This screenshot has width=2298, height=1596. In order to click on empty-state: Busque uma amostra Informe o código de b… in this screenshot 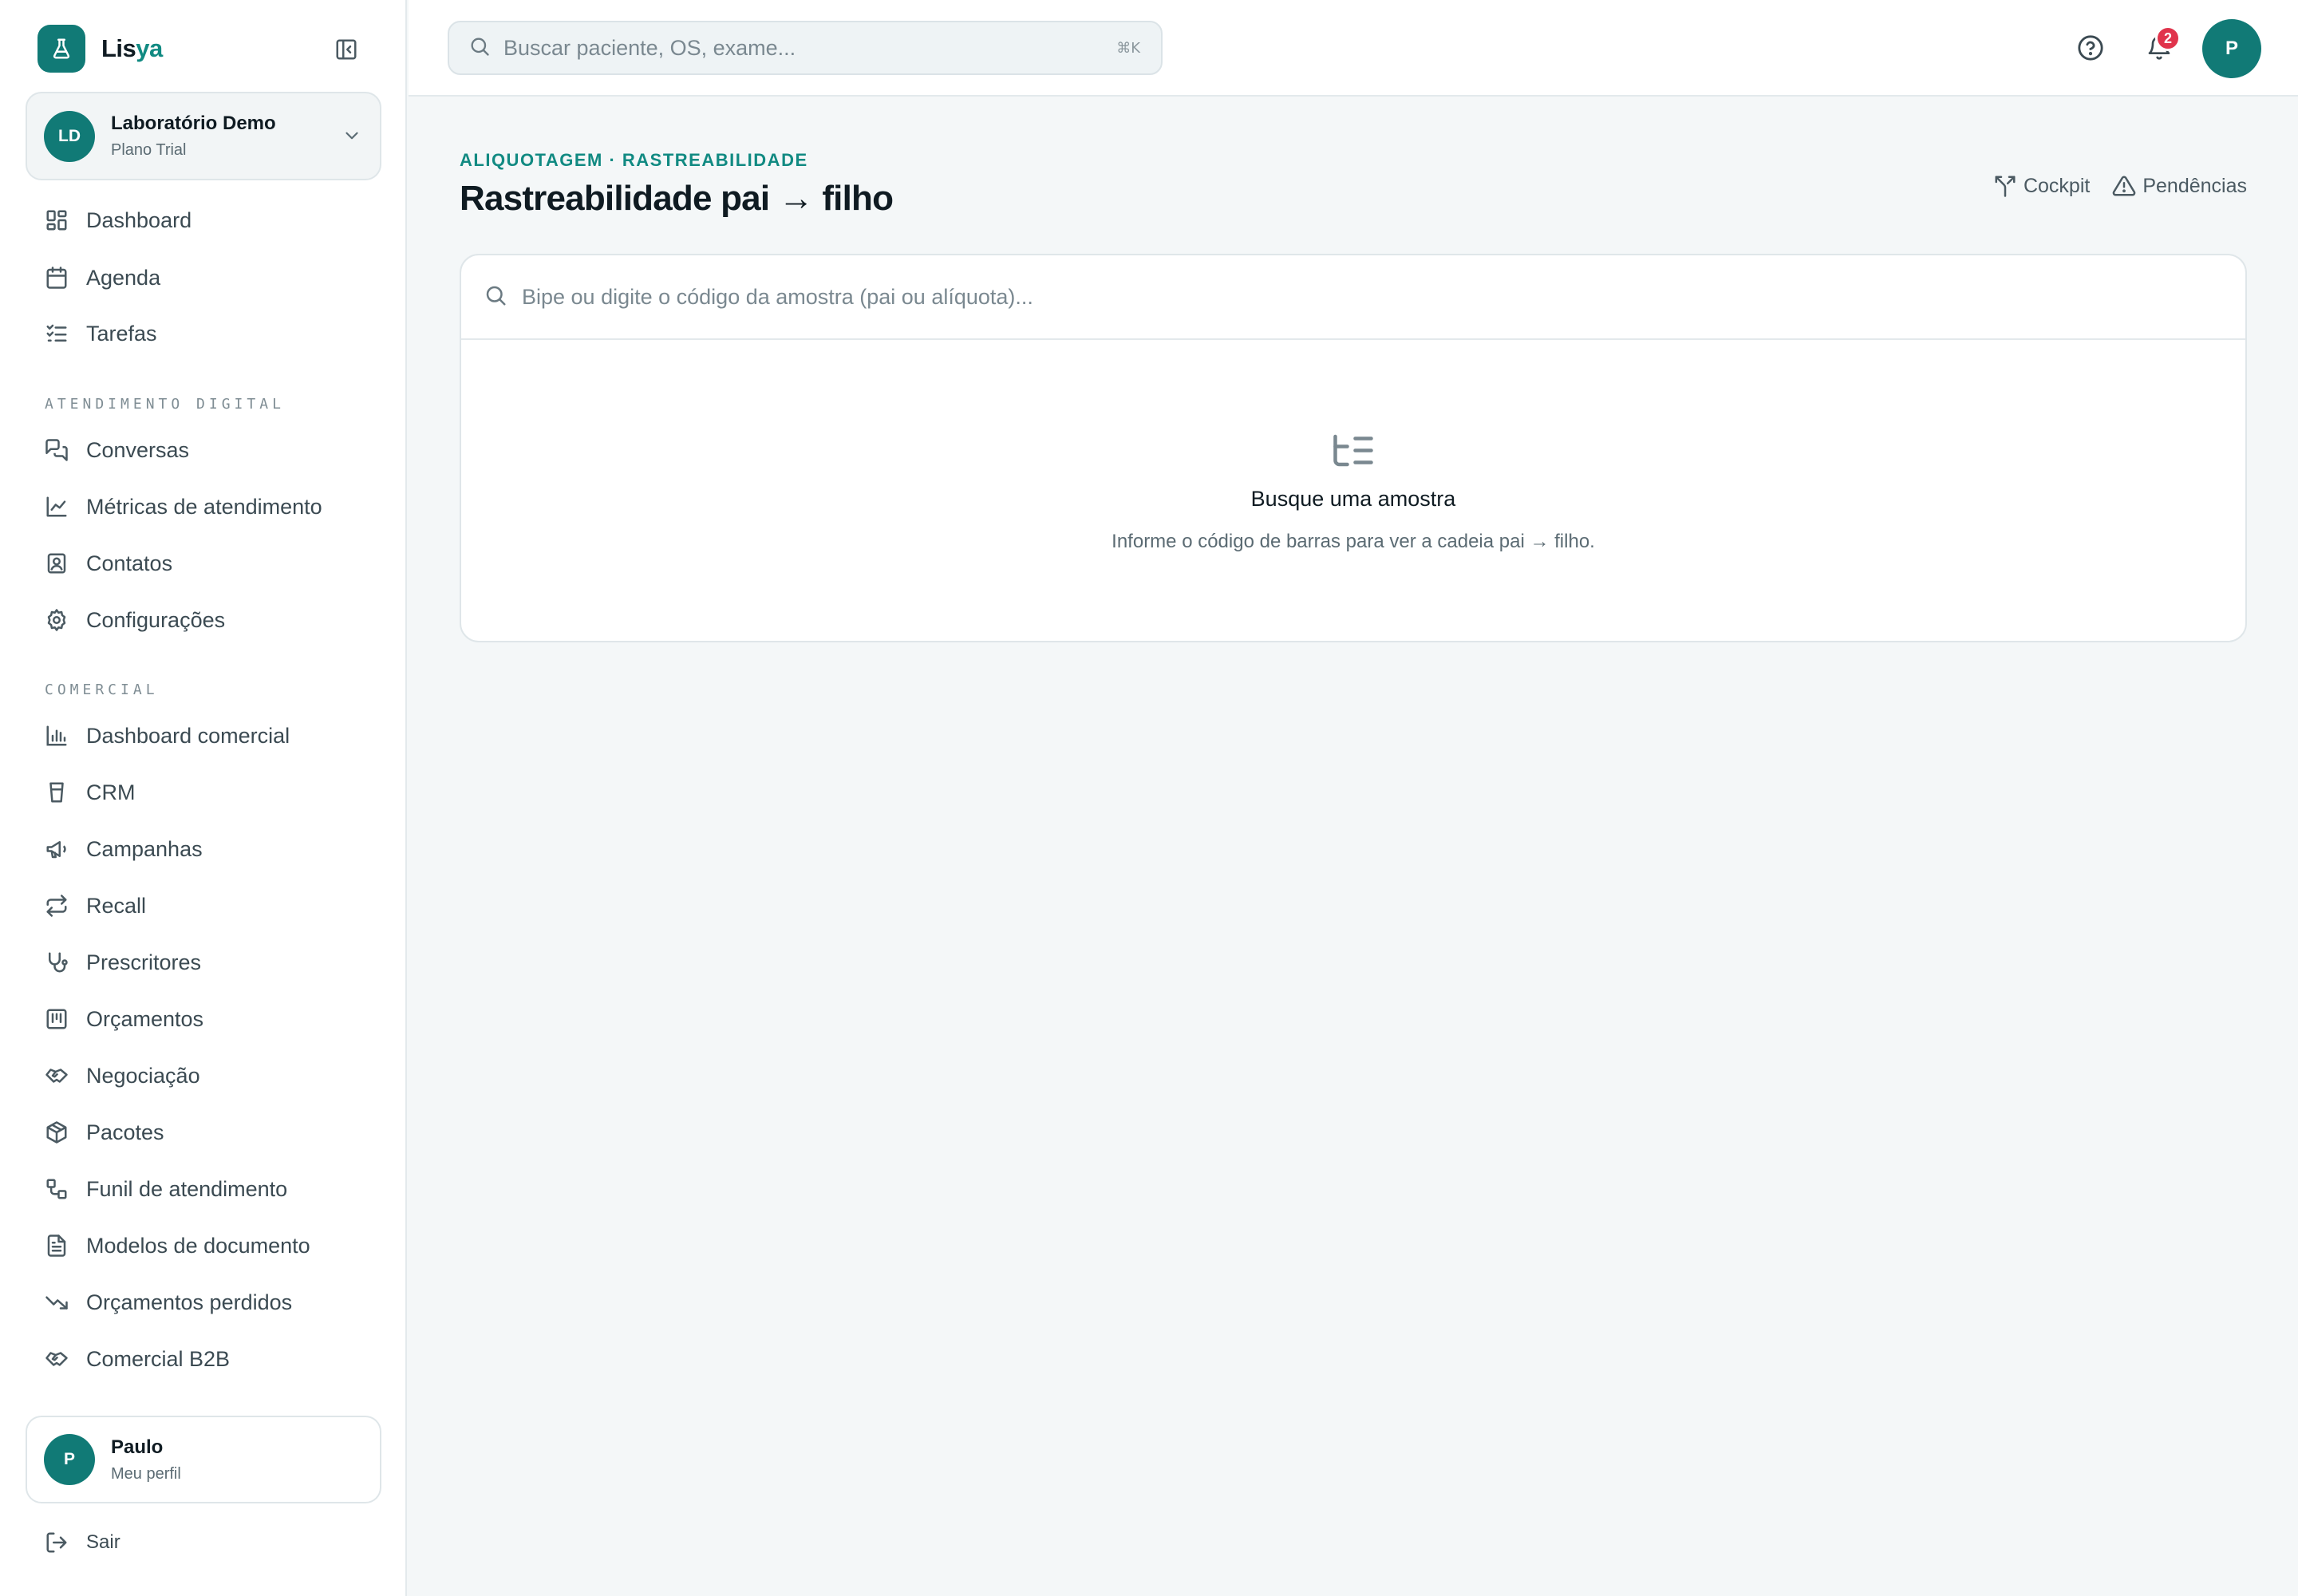, I will do `click(1353, 493)`.